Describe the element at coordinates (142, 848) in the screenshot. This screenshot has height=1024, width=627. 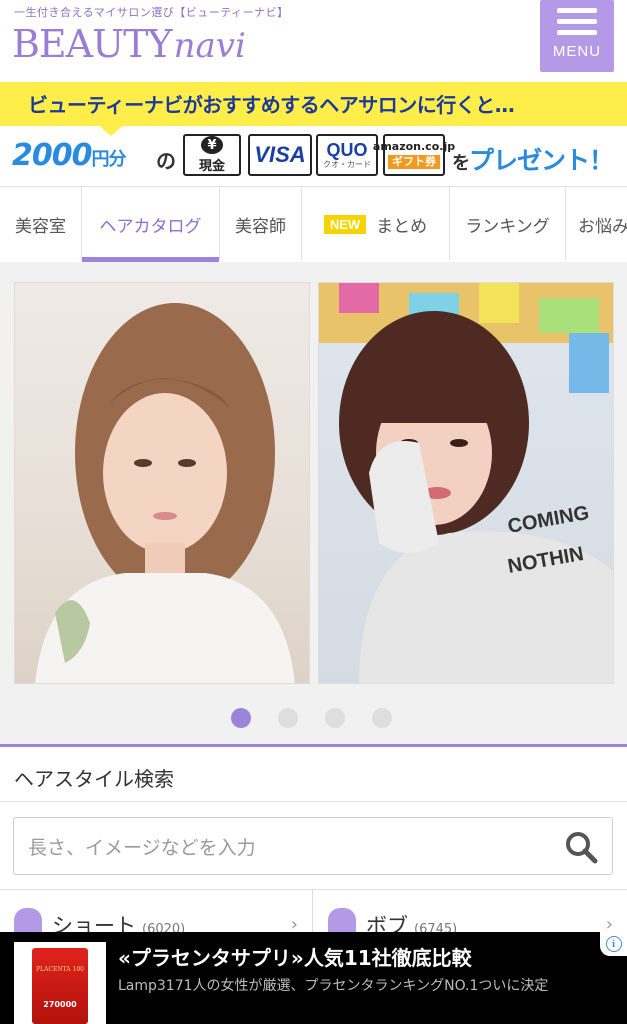
I see `search-placeholder: 長さ、イメージなどを入力` at that location.